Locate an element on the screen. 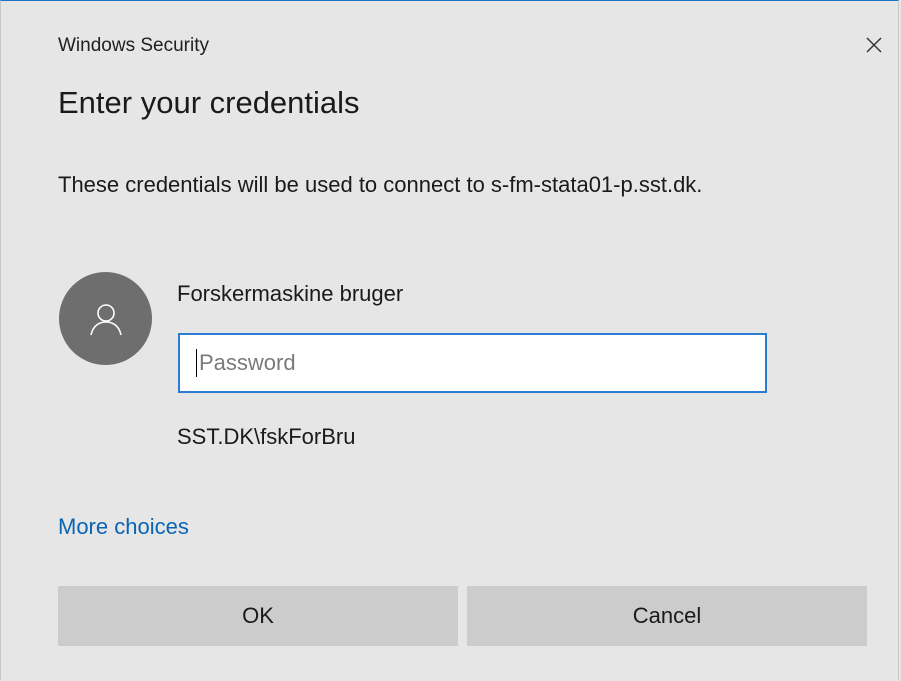 This screenshot has width=901, height=681. ok-button: OK is located at coordinates (258, 616).